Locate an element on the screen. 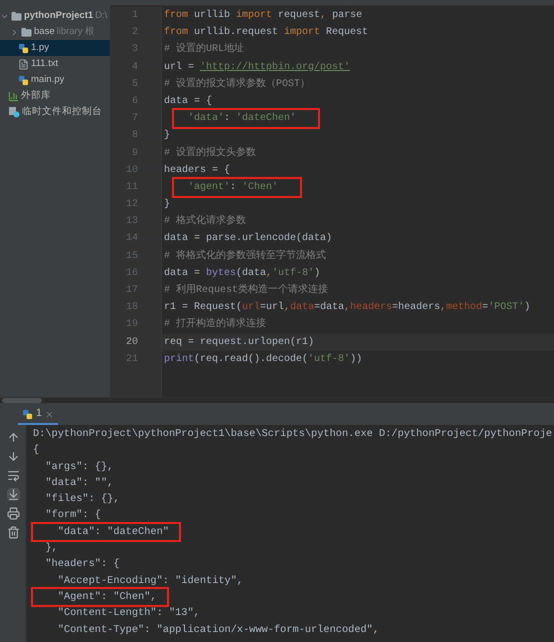 The image size is (554, 642). trash-icon is located at coordinates (13, 532).